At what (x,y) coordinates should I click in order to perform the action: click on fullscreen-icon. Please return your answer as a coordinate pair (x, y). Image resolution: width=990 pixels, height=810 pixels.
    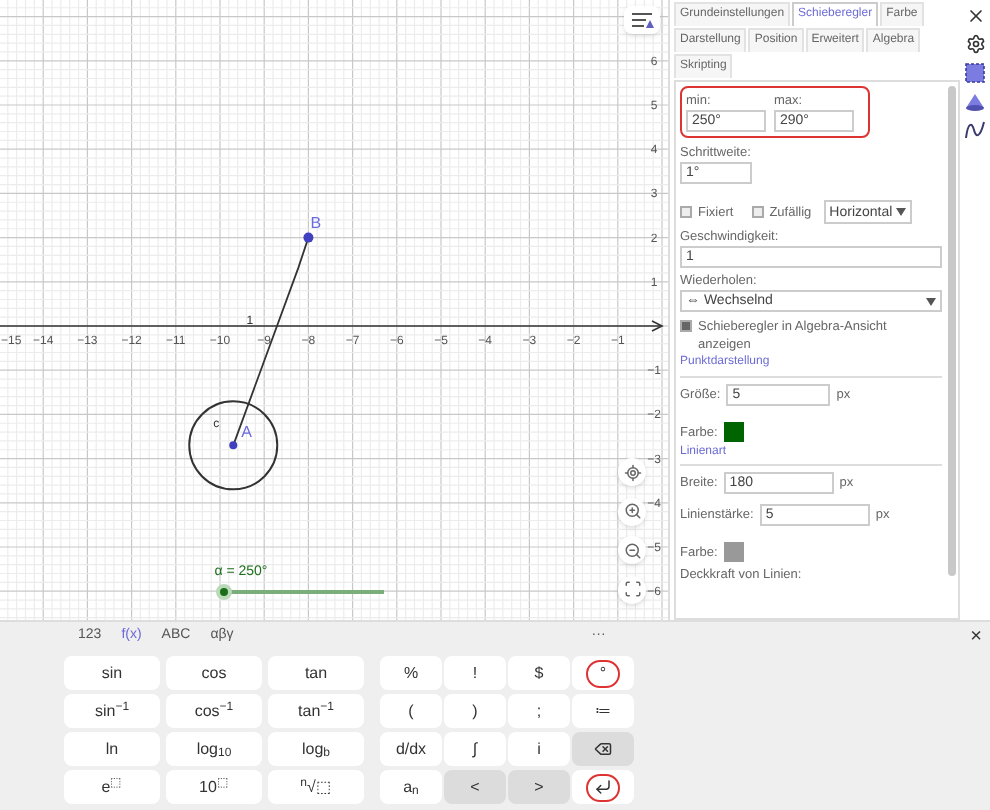
    Looking at the image, I should click on (632, 589).